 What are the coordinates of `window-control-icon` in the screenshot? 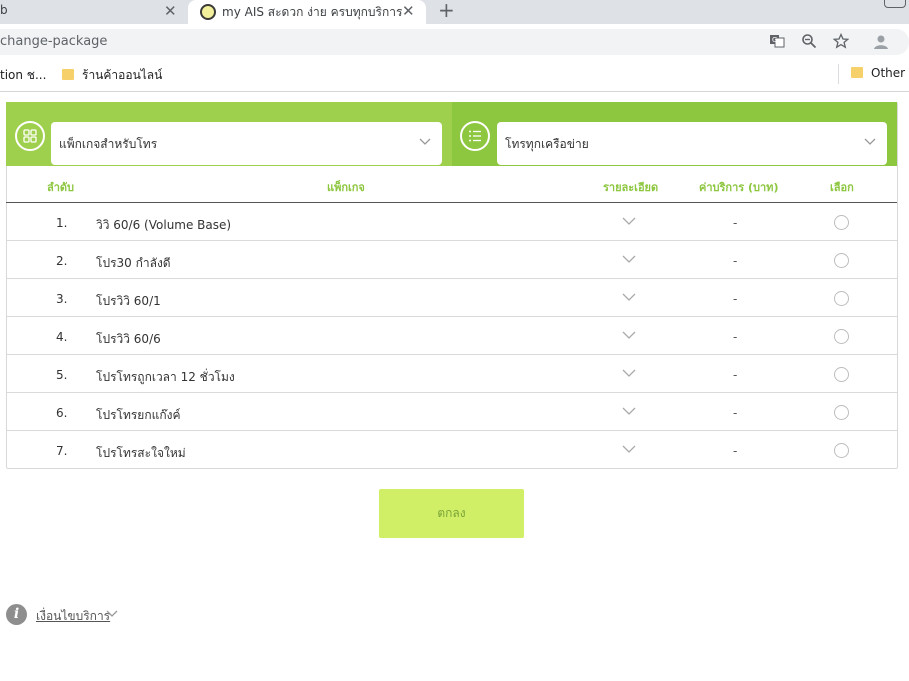 It's located at (895, 4).